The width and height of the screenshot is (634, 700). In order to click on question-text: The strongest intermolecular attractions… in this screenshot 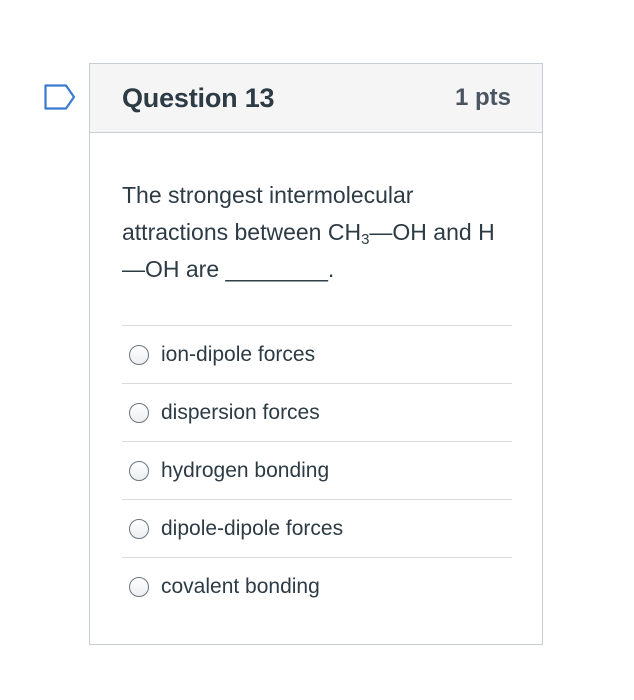, I will do `click(322, 232)`.